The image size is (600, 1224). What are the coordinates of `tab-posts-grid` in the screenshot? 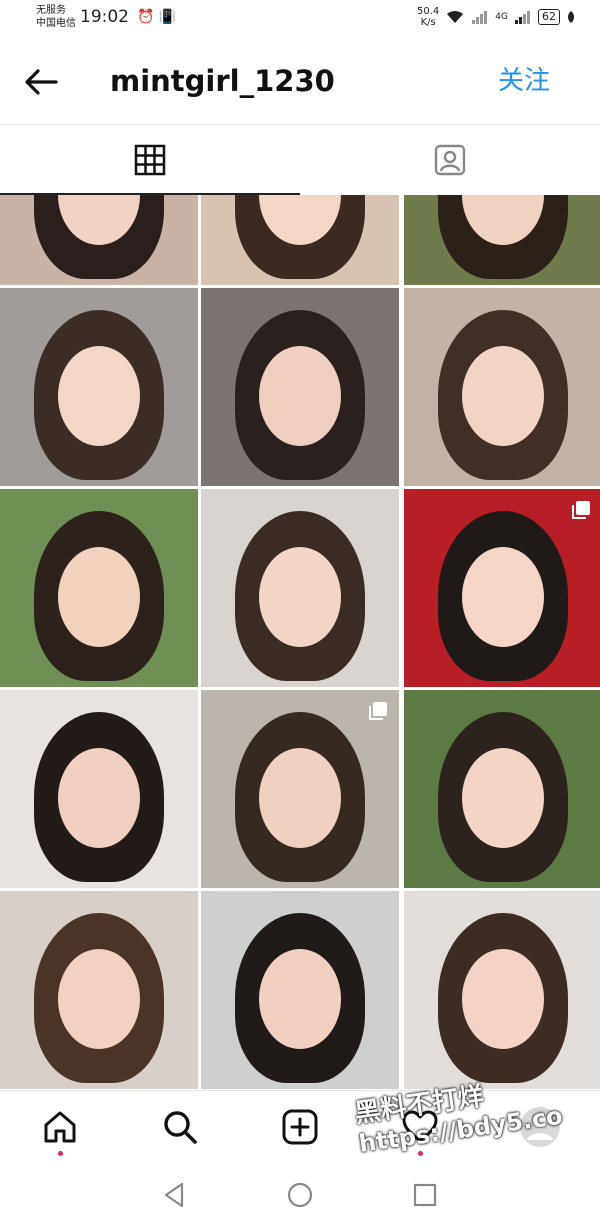 It's located at (150, 160).